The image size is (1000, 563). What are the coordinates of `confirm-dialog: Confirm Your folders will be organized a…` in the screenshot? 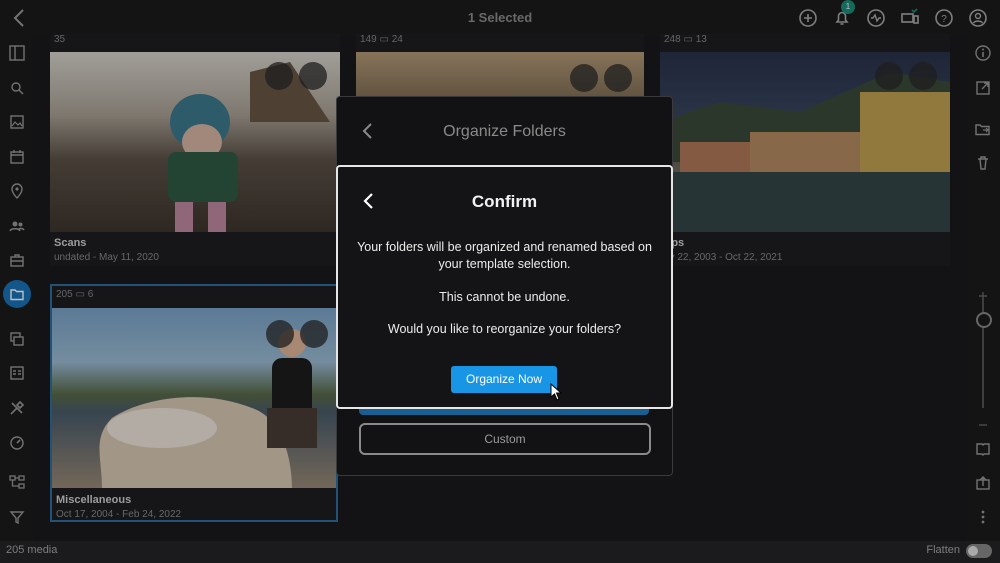 It's located at (504, 287).